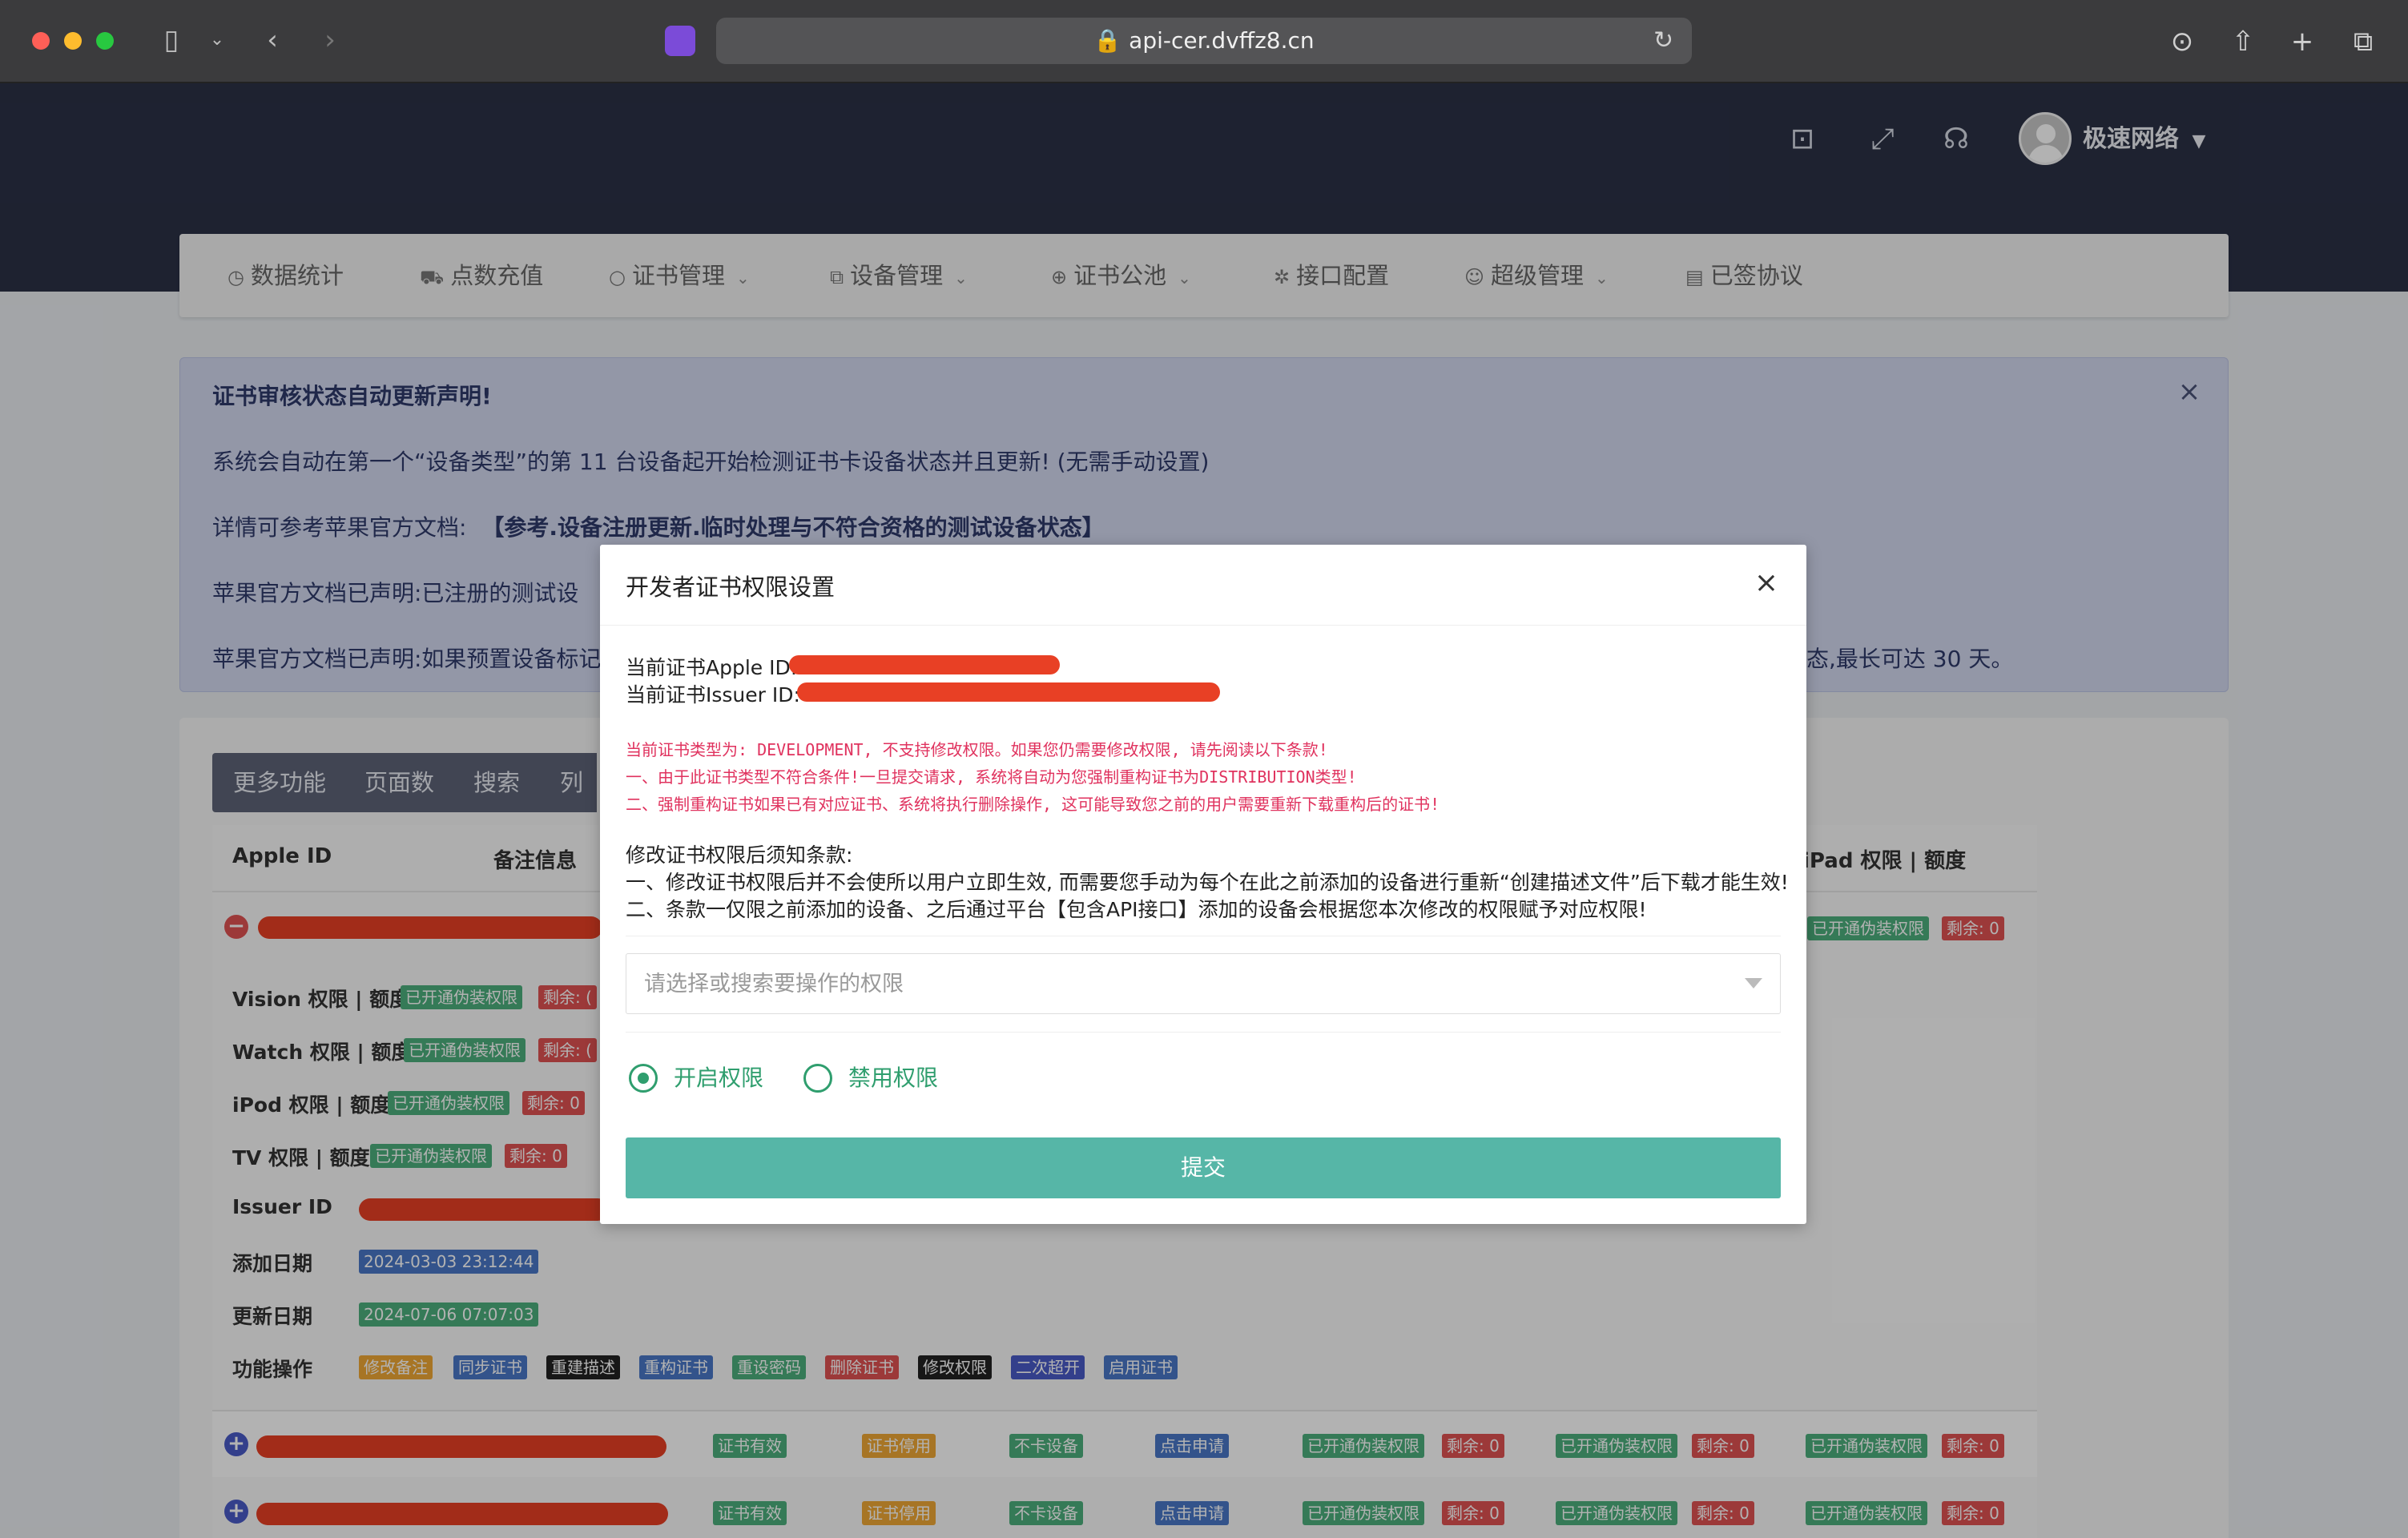  I want to click on permission-select: 请选择或搜索要操作的权限, so click(1203, 984).